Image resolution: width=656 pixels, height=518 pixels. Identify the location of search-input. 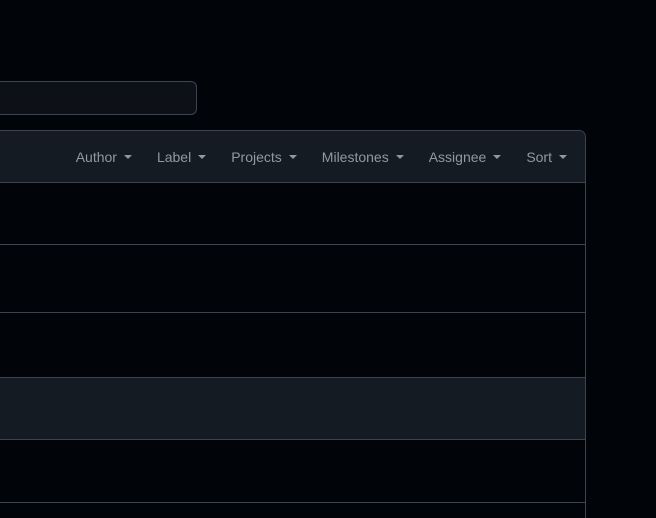
(92, 98).